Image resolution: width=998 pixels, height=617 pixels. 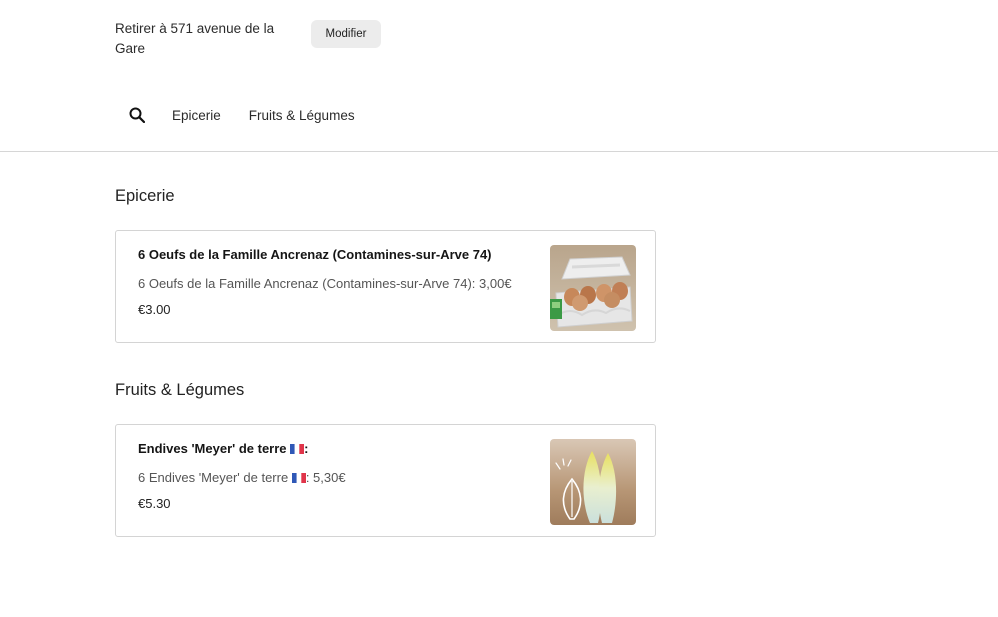 I want to click on section-title-fruits-legumes: Fruits & Légumes, so click(x=180, y=390).